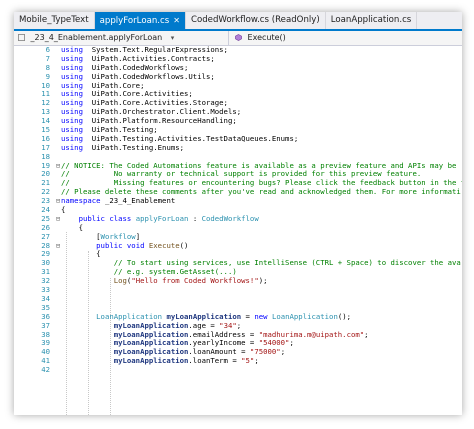 The height and width of the screenshot is (429, 474). What do you see at coordinates (175, 272) in the screenshot?
I see `code-token: // e.g. system.GetAsset(...)` at bounding box center [175, 272].